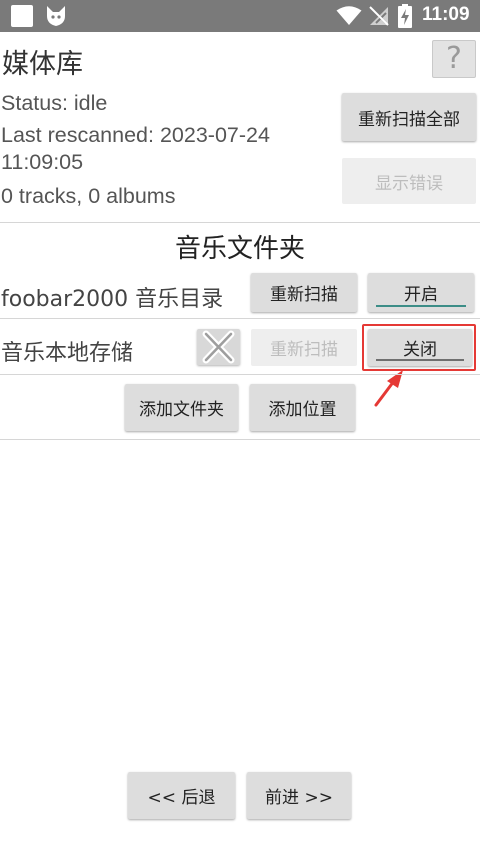 This screenshot has height=853, width=480. Describe the element at coordinates (42, 64) in the screenshot. I see `page-title: 媒体库` at that location.